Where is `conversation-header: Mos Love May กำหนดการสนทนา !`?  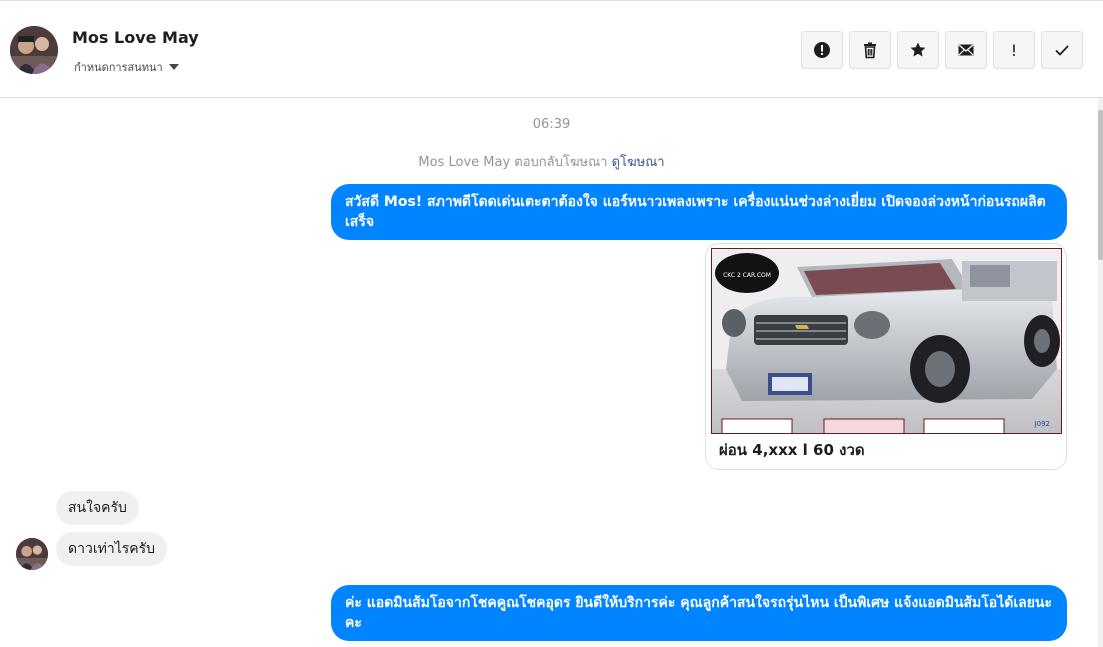 conversation-header: Mos Love May กำหนดการสนทนา ! is located at coordinates (551, 49).